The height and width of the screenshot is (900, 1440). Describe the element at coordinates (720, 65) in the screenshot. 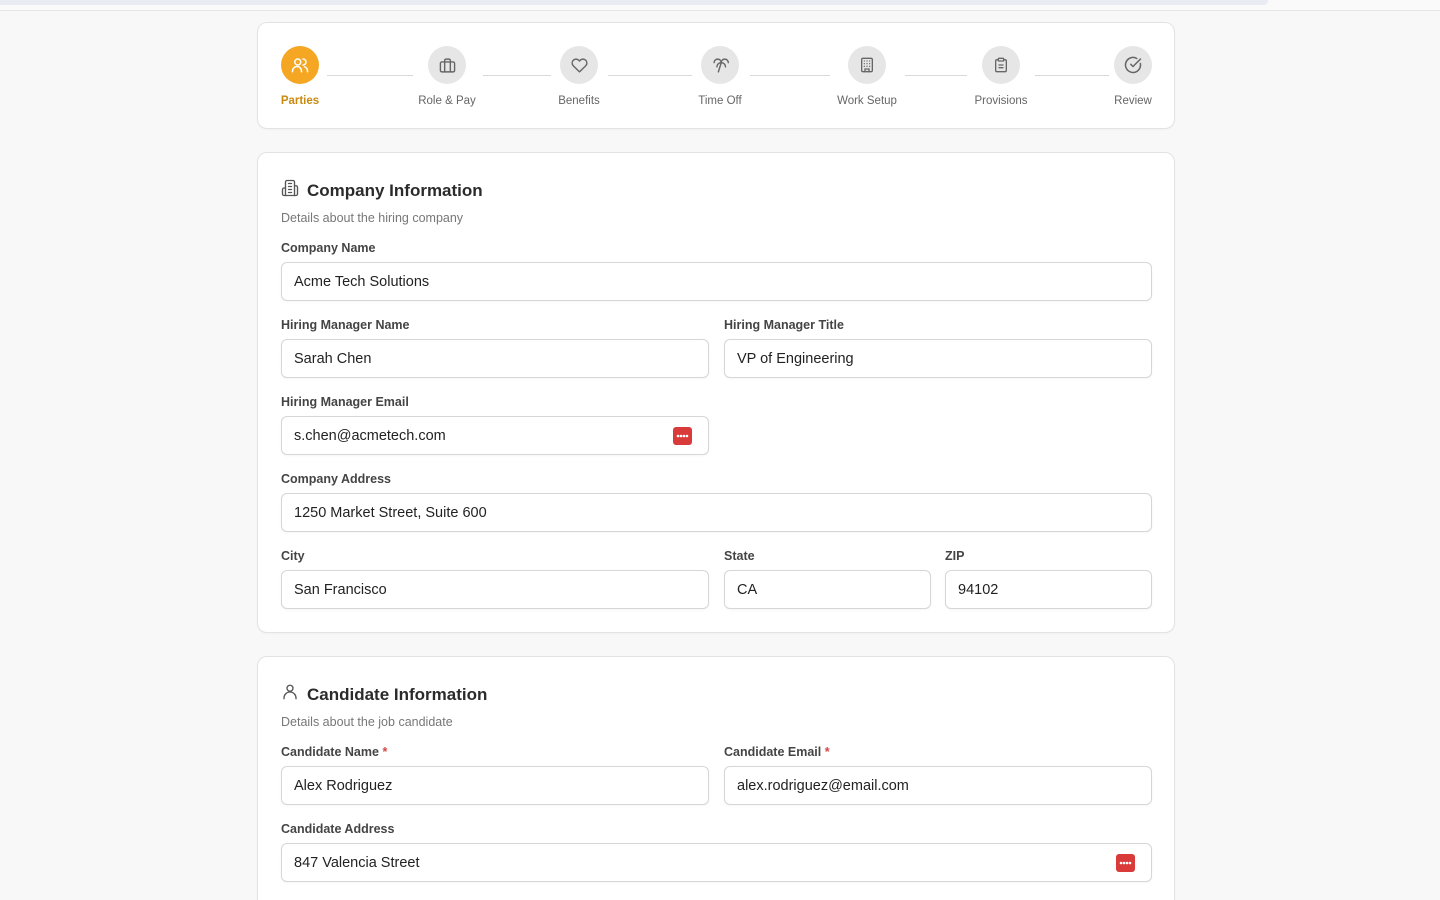

I see `palm-tree-icon` at that location.